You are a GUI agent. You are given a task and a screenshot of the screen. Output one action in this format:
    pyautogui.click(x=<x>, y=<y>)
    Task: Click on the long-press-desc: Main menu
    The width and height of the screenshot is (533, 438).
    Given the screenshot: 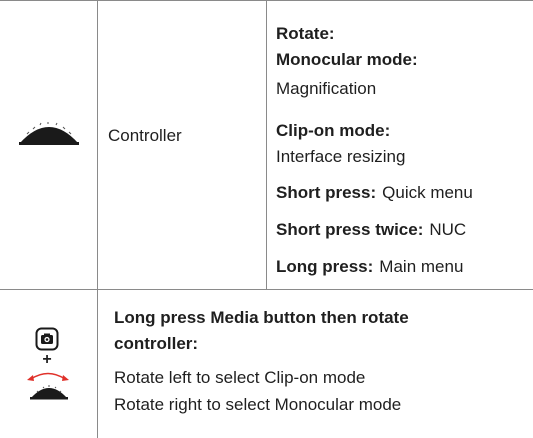 What is the action you would take?
    pyautogui.click(x=421, y=266)
    